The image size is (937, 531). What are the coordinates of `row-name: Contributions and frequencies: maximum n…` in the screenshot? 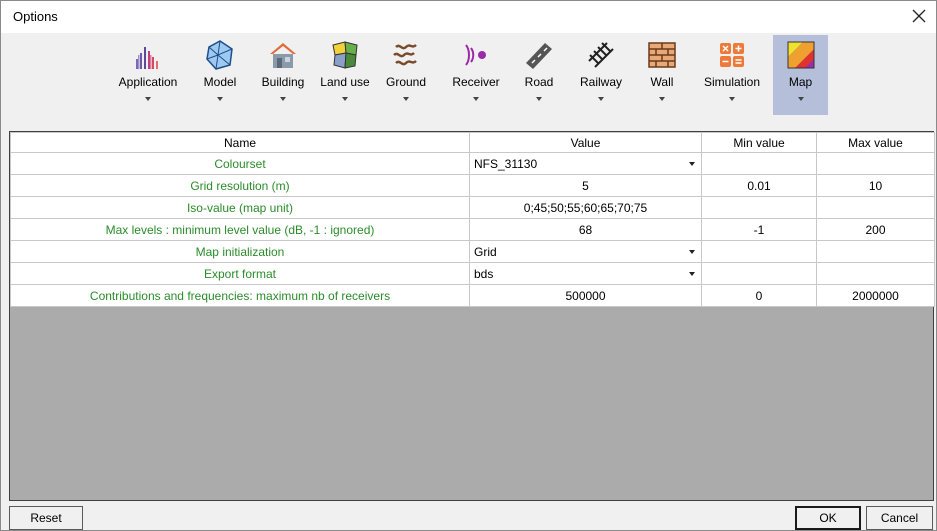 It's located at (240, 295).